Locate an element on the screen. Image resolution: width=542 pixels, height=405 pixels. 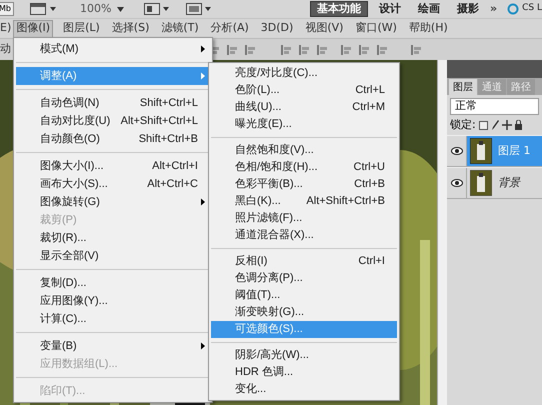
blend-mode-dropdown: 正常 is located at coordinates (494, 106).